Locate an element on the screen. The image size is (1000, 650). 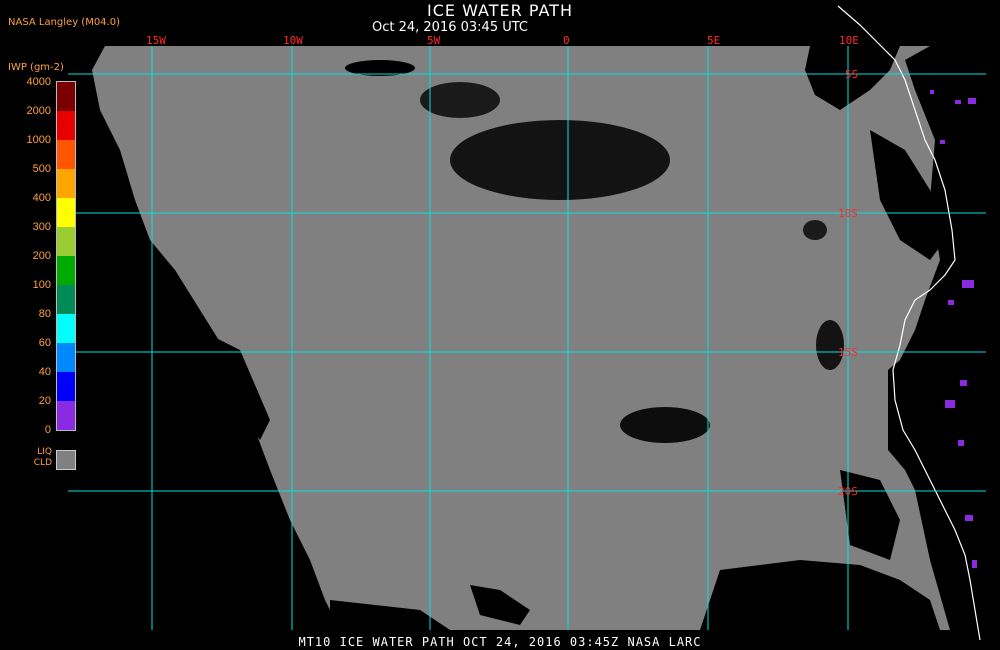
lon-label-15w: 15W is located at coordinates (156, 40).